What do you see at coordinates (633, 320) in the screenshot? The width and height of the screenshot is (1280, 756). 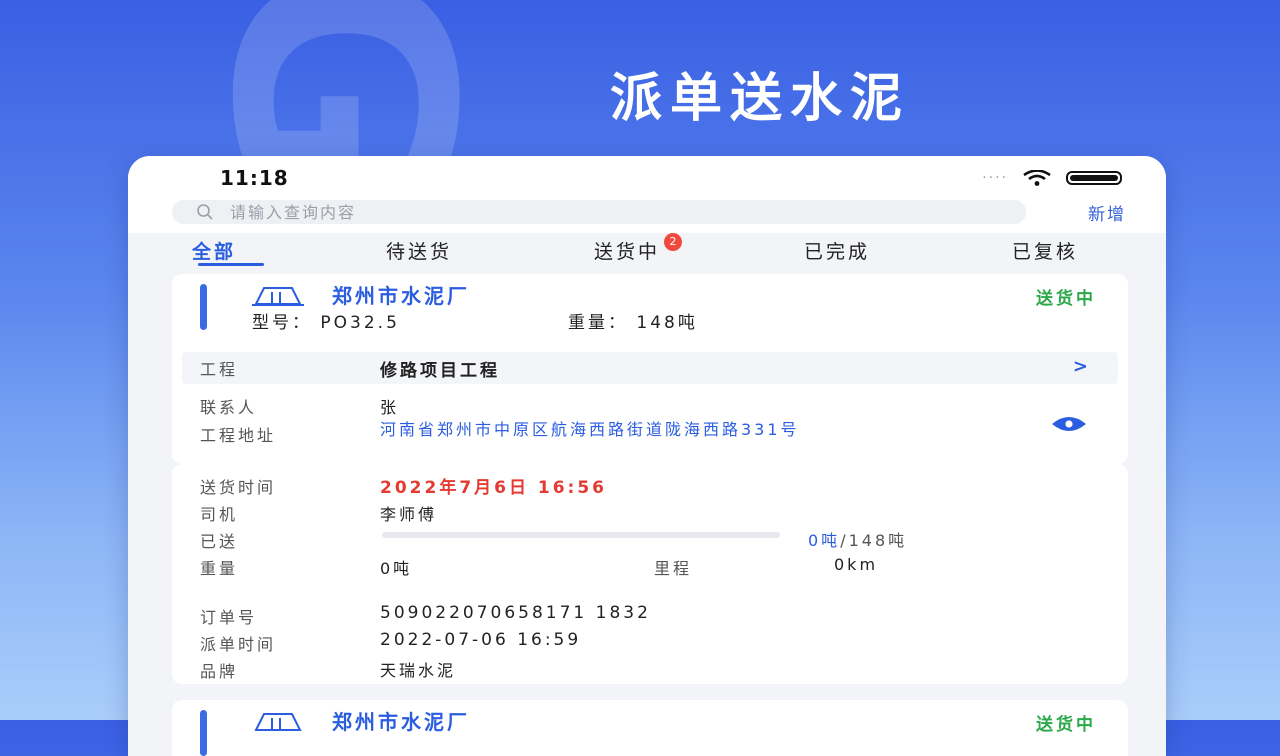 I see `weight-spec: 重量： 148吨` at bounding box center [633, 320].